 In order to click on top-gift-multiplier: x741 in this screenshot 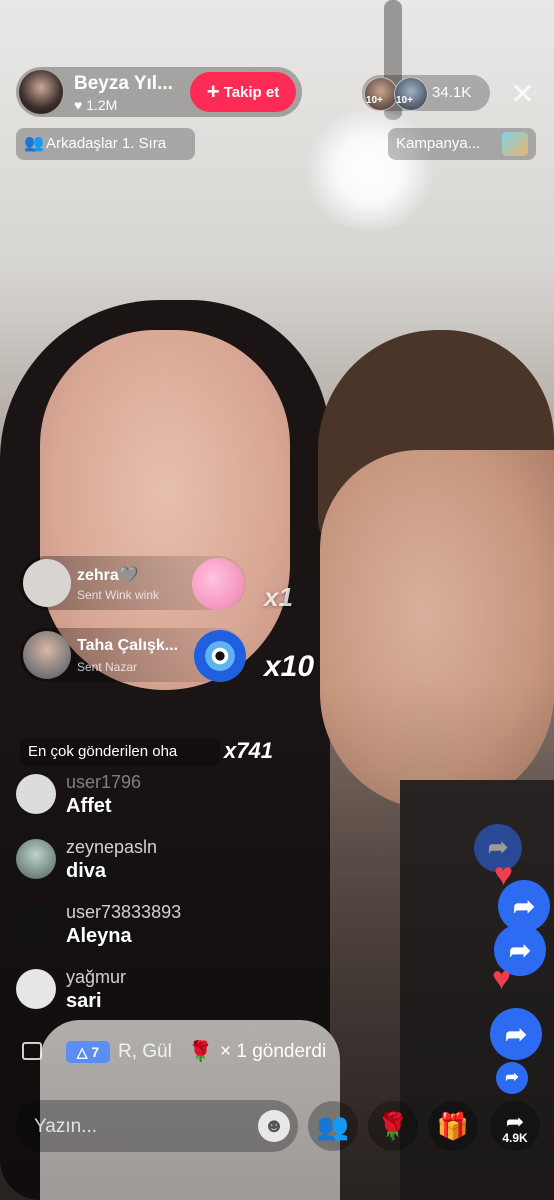, I will do `click(248, 750)`.